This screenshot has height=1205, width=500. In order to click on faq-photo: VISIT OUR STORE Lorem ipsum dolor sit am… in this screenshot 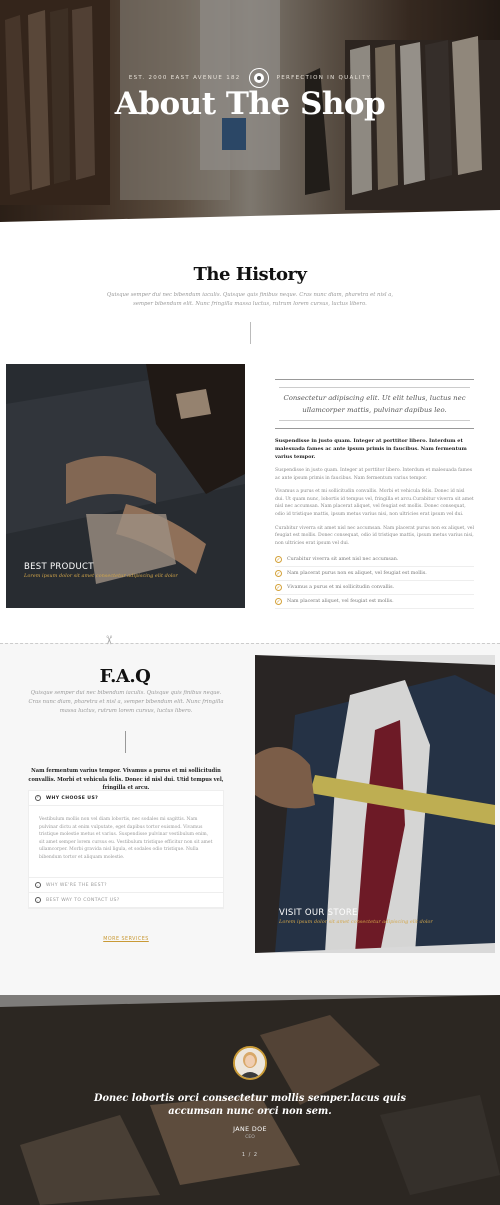, I will do `click(375, 804)`.